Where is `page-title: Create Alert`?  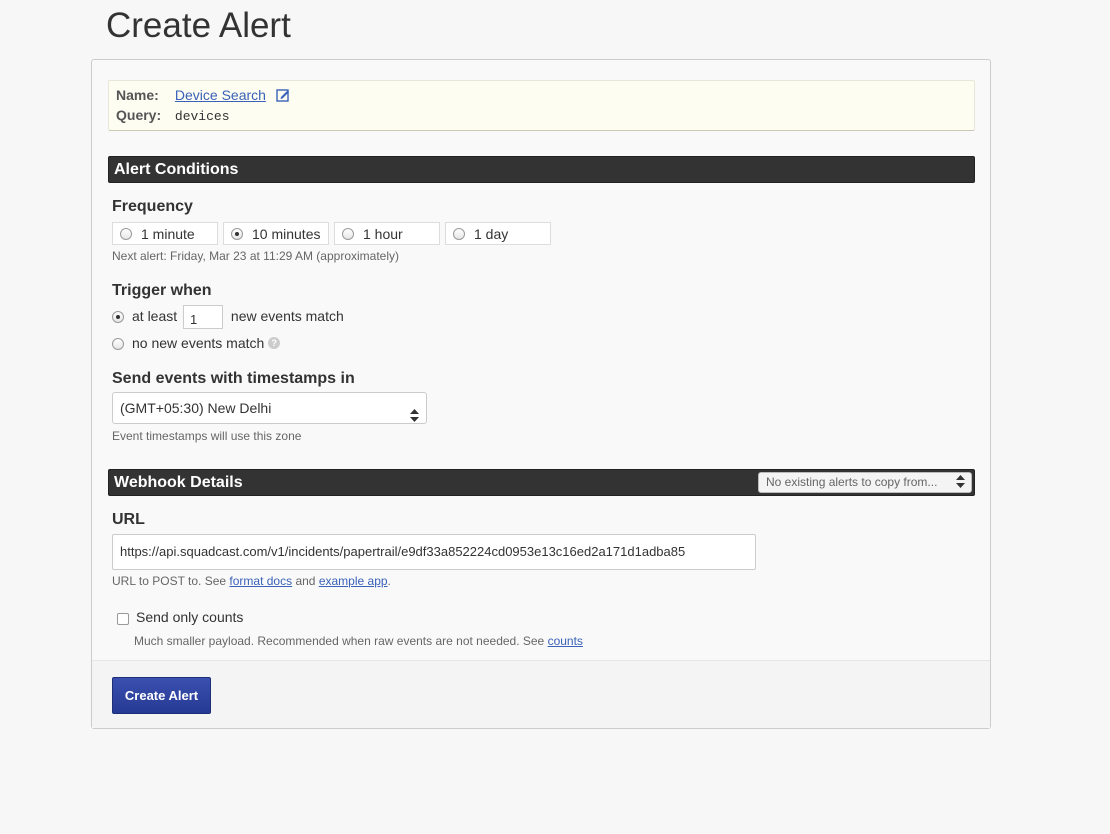 page-title: Create Alert is located at coordinates (198, 25).